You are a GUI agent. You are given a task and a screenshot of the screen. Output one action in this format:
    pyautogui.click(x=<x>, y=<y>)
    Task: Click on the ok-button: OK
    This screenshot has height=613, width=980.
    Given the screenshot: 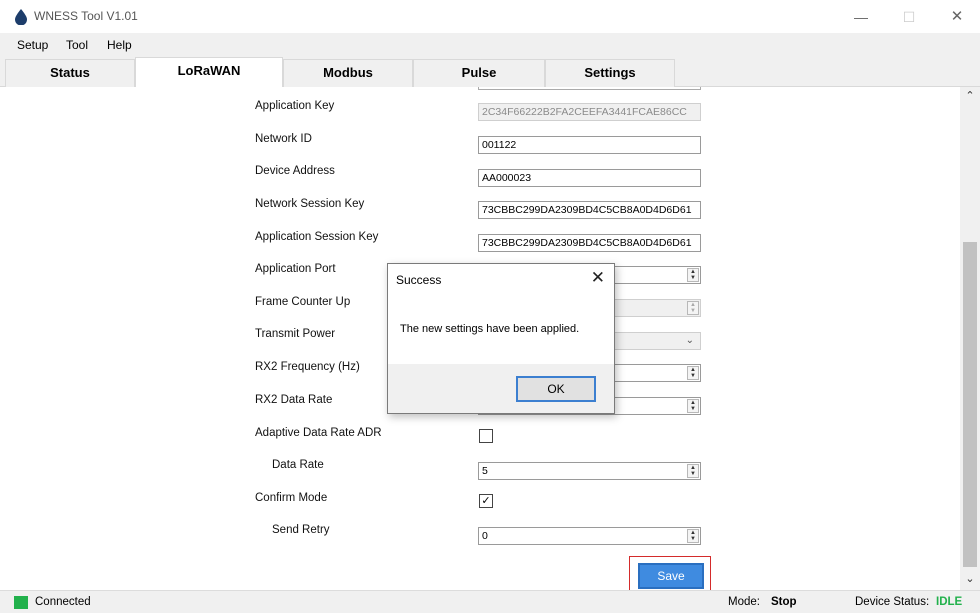 What is the action you would take?
    pyautogui.click(x=556, y=389)
    